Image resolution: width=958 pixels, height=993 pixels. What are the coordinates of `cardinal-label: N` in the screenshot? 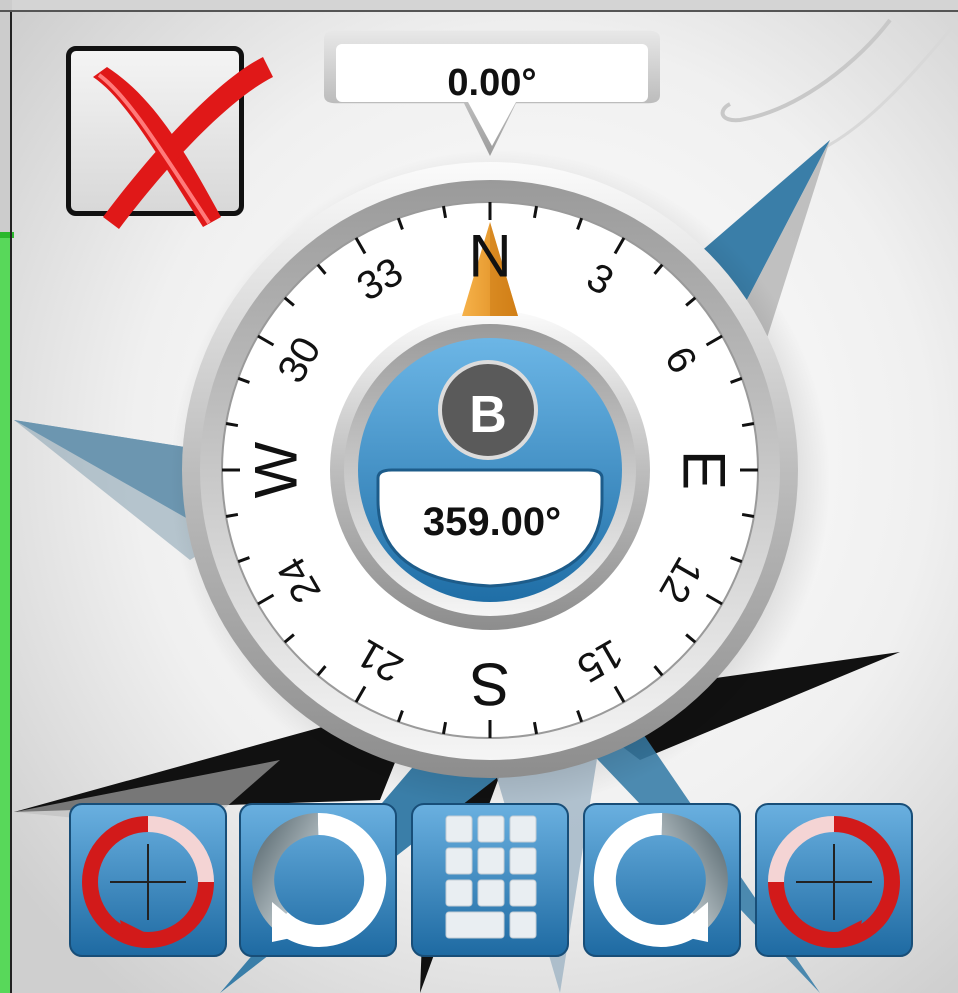 It's located at (489, 256).